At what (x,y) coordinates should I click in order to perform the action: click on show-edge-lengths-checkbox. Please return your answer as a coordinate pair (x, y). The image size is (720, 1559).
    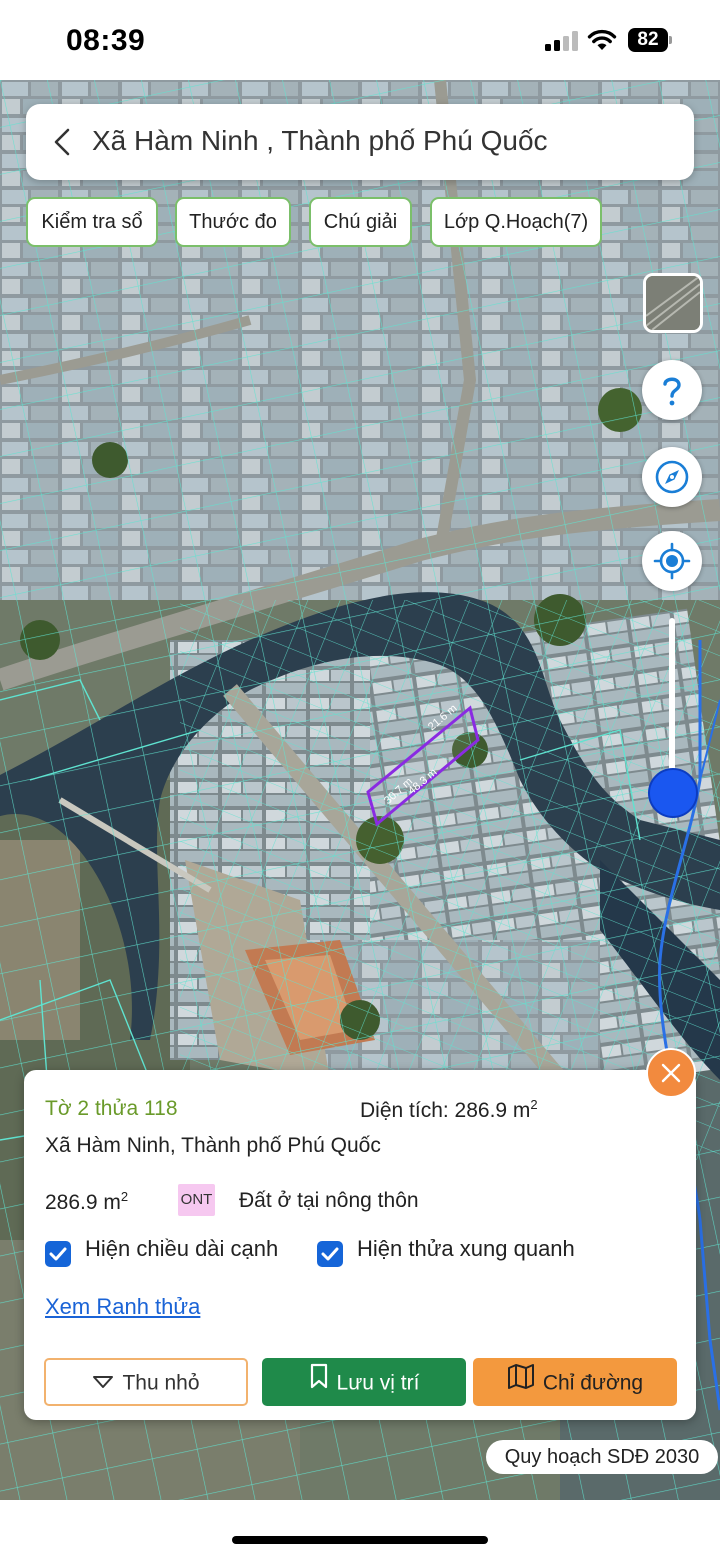
    Looking at the image, I should click on (58, 1254).